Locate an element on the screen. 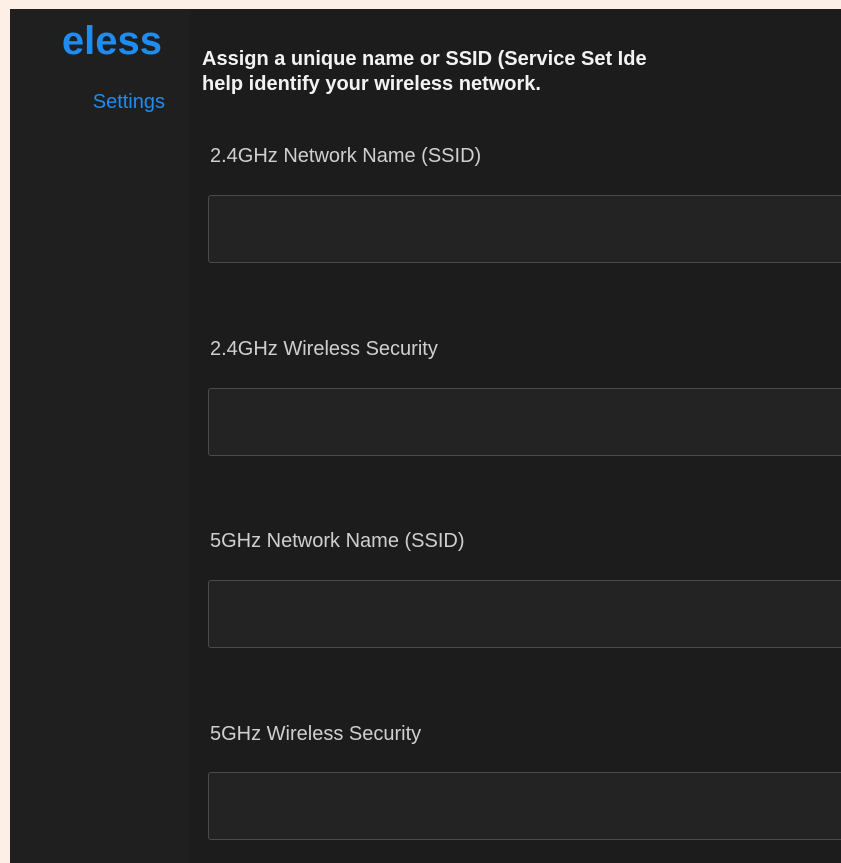 The width and height of the screenshot is (841, 863). ssid-5ghz-label: 5GHz Network Name (SSID) is located at coordinates (337, 541).